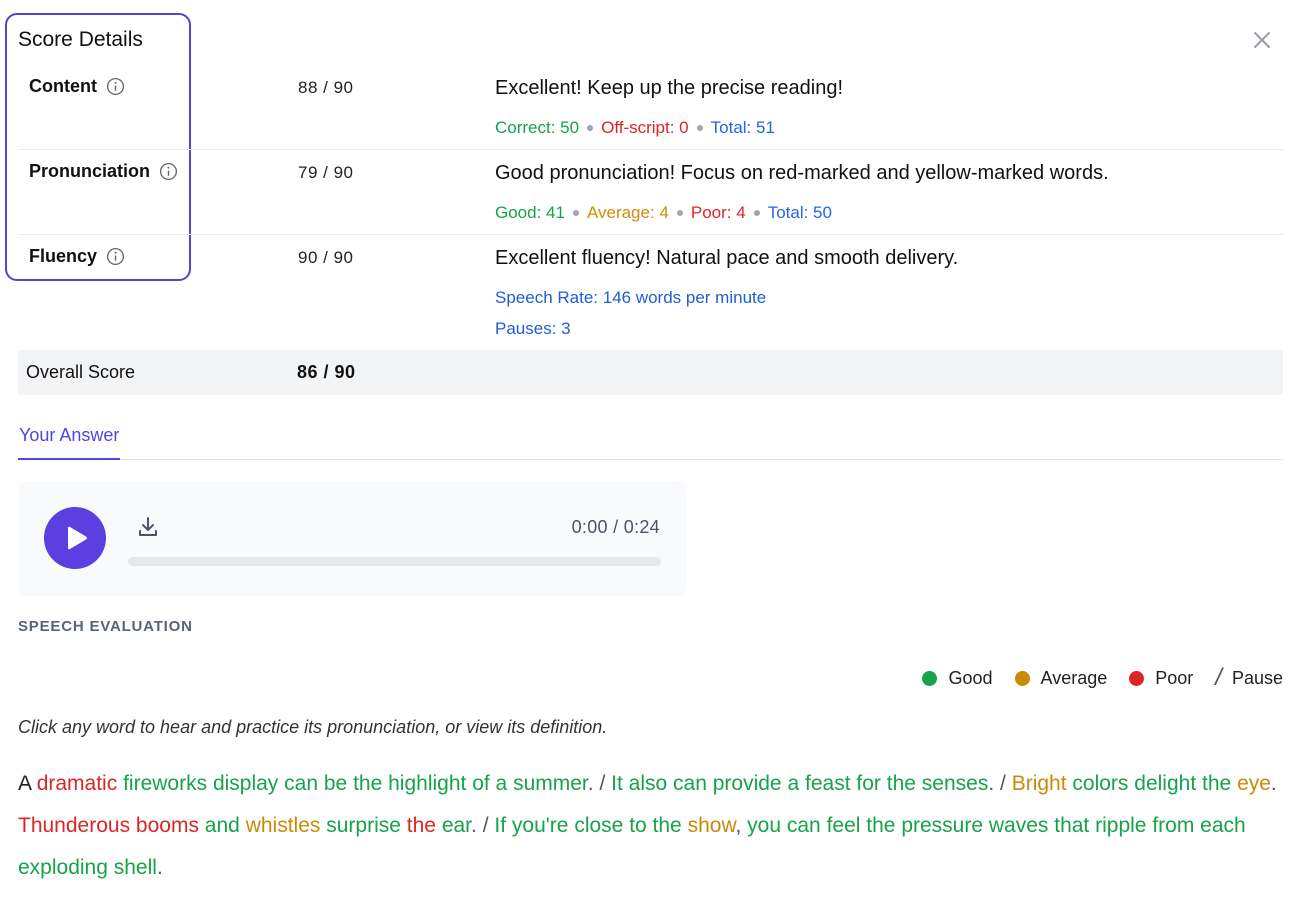 Image resolution: width=1300 pixels, height=906 pixels. I want to click on word: whistles, so click(283, 825).